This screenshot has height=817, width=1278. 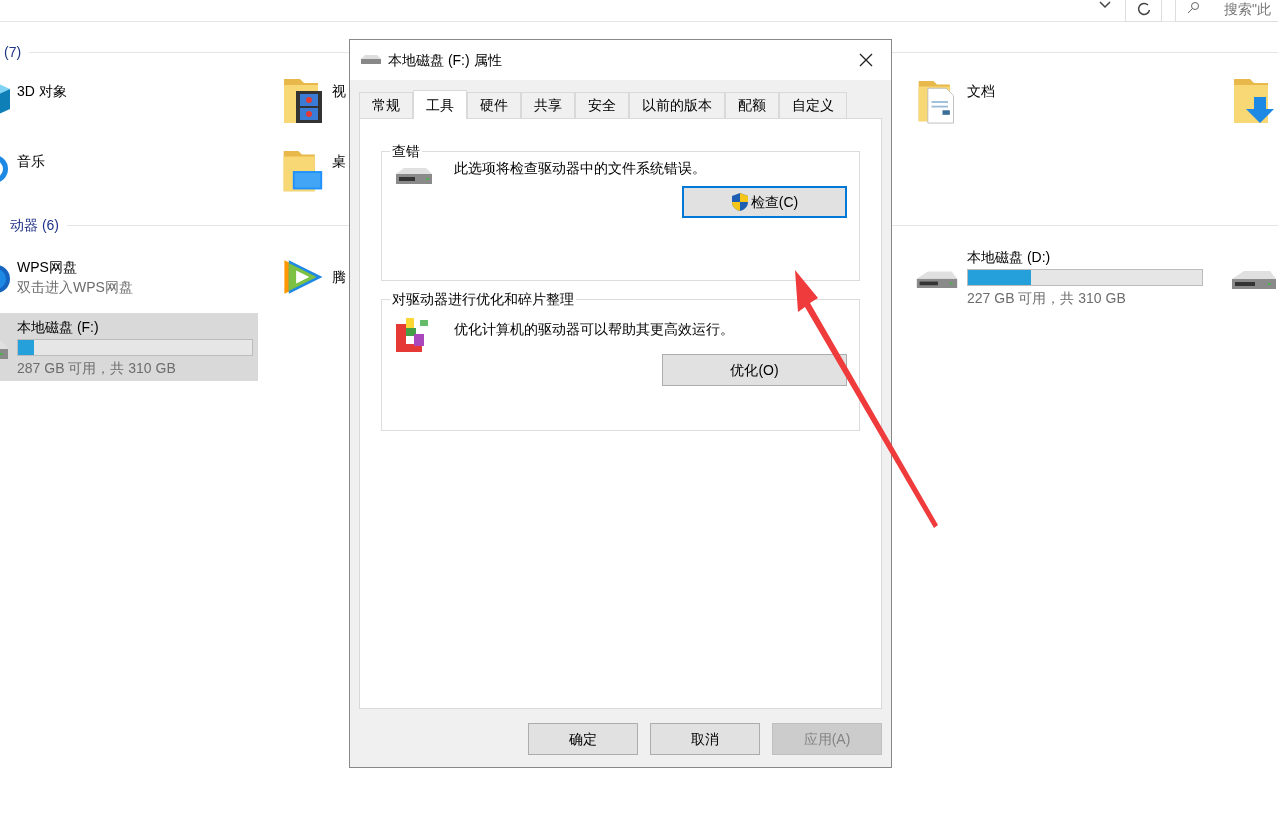 I want to click on item-label: 本地磁盘 (F:), so click(x=58, y=326).